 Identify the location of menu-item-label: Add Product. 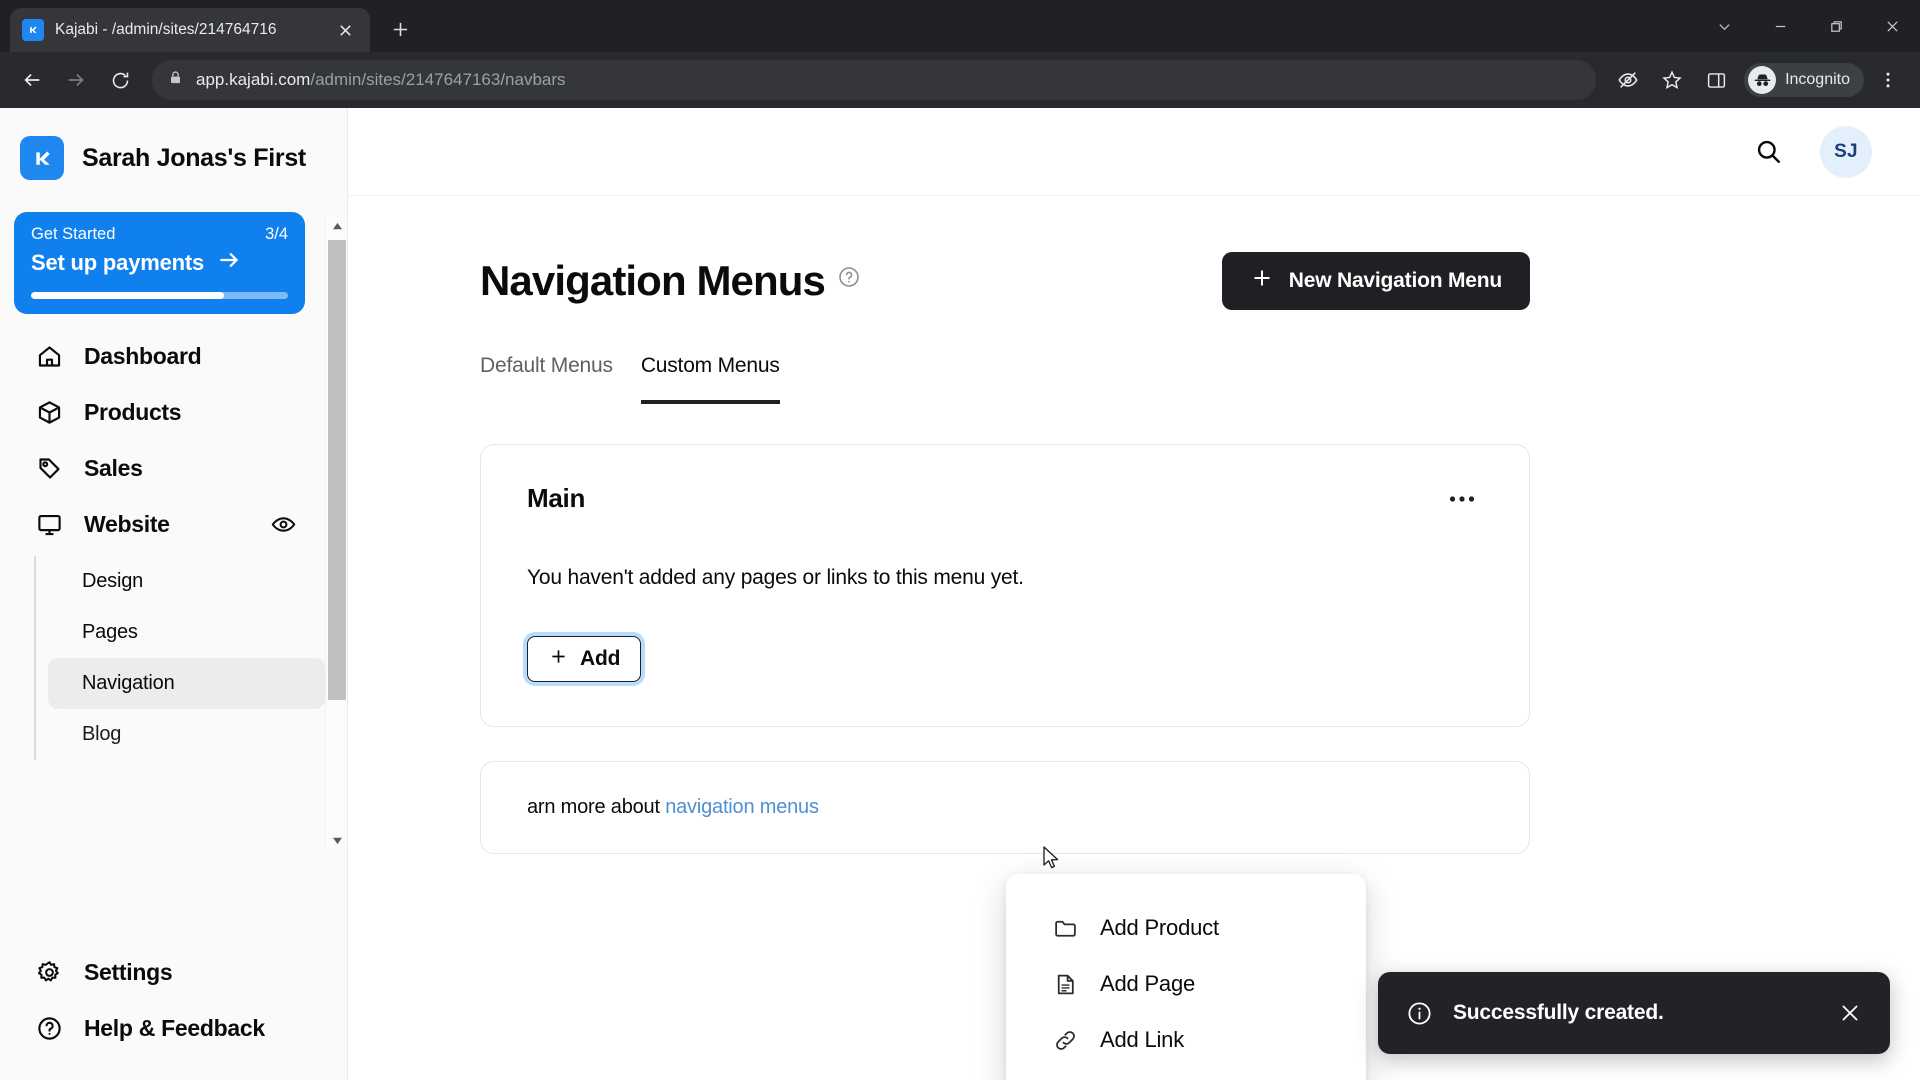
(1159, 927).